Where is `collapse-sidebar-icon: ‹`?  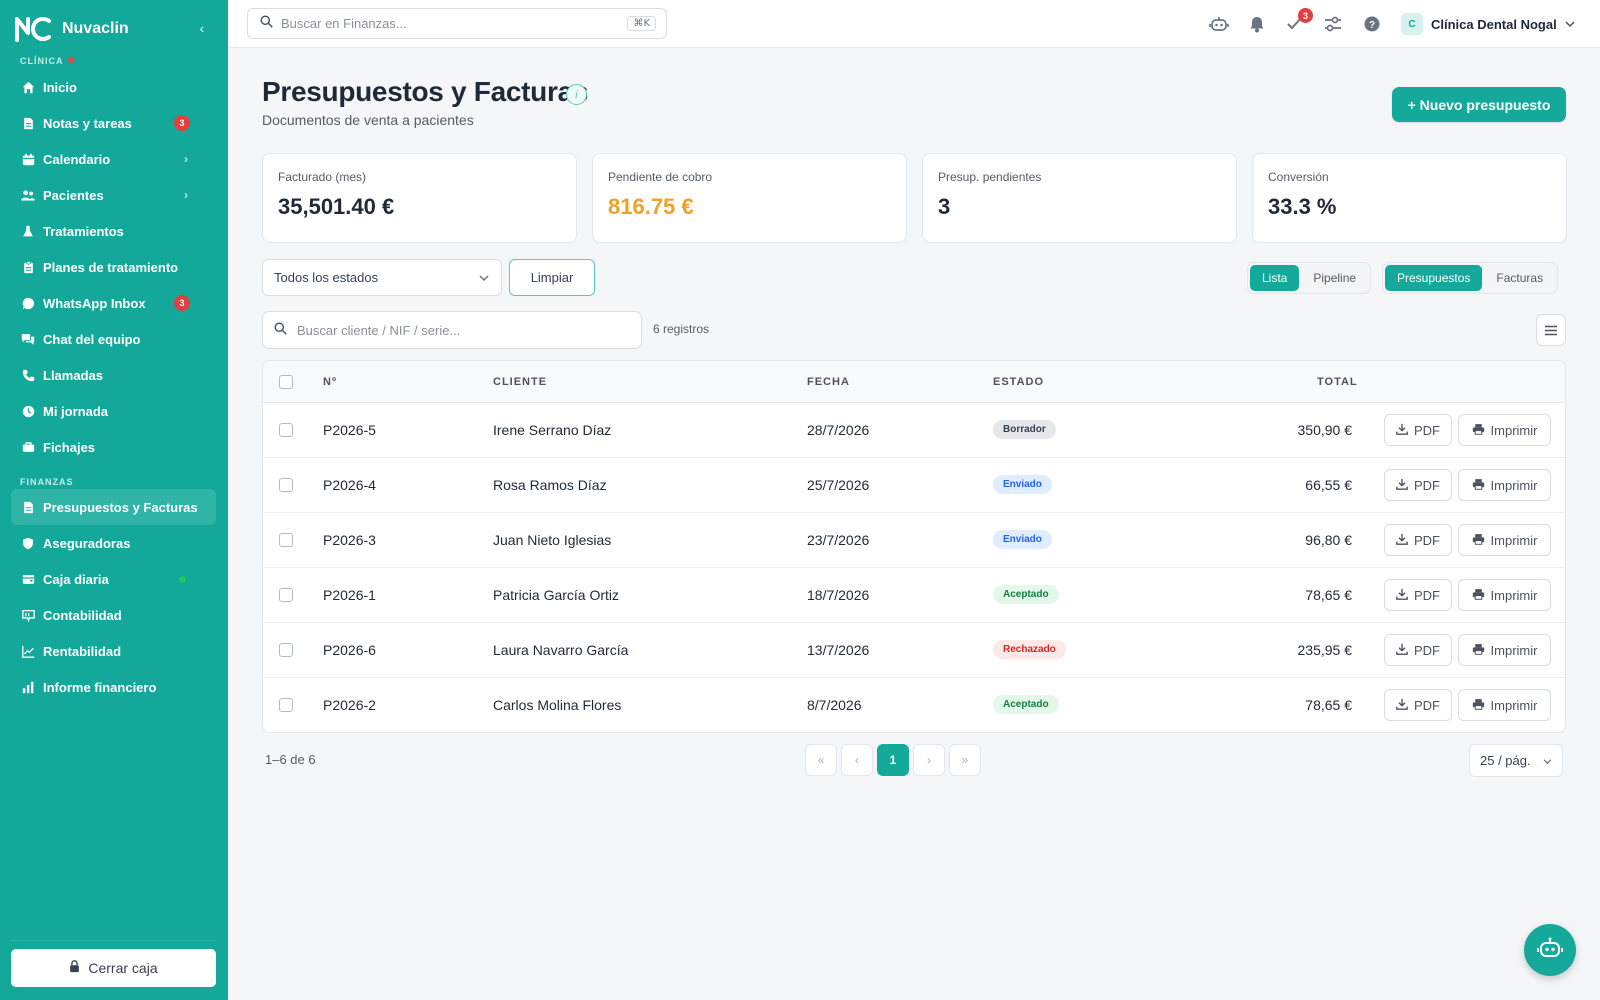
collapse-sidebar-icon: ‹ is located at coordinates (202, 28).